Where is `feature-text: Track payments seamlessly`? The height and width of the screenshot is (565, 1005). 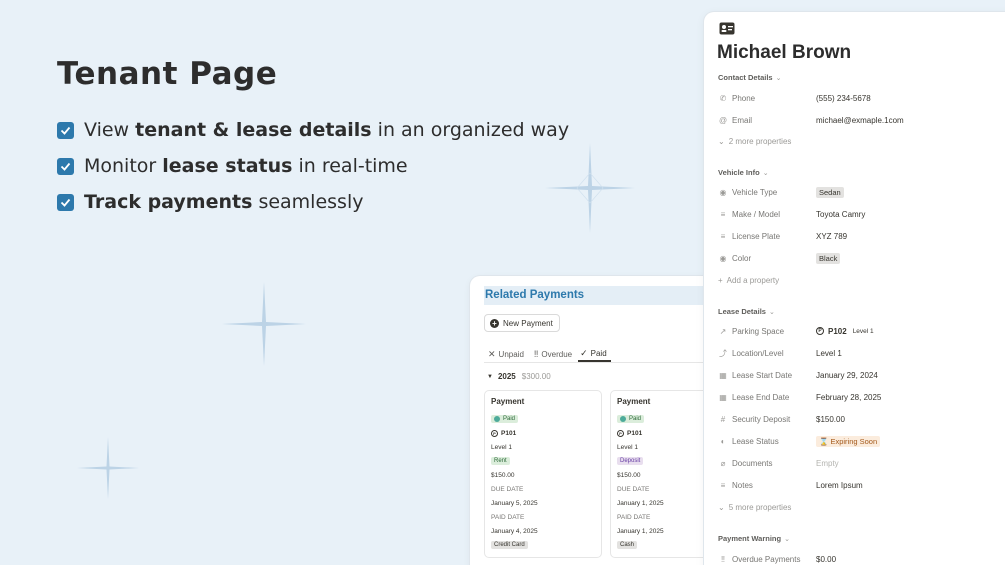
feature-text: Track payments seamlessly is located at coordinates (224, 202).